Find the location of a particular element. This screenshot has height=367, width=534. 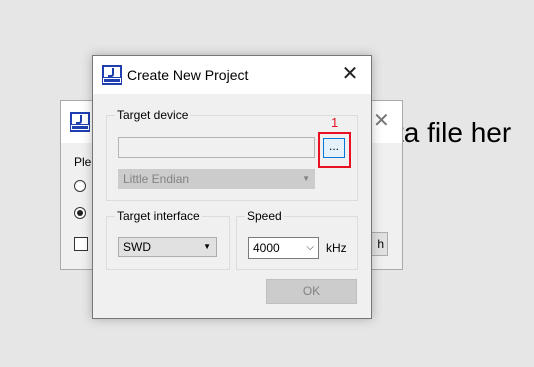

endian-select: Little Endian ▼ is located at coordinates (216, 179).